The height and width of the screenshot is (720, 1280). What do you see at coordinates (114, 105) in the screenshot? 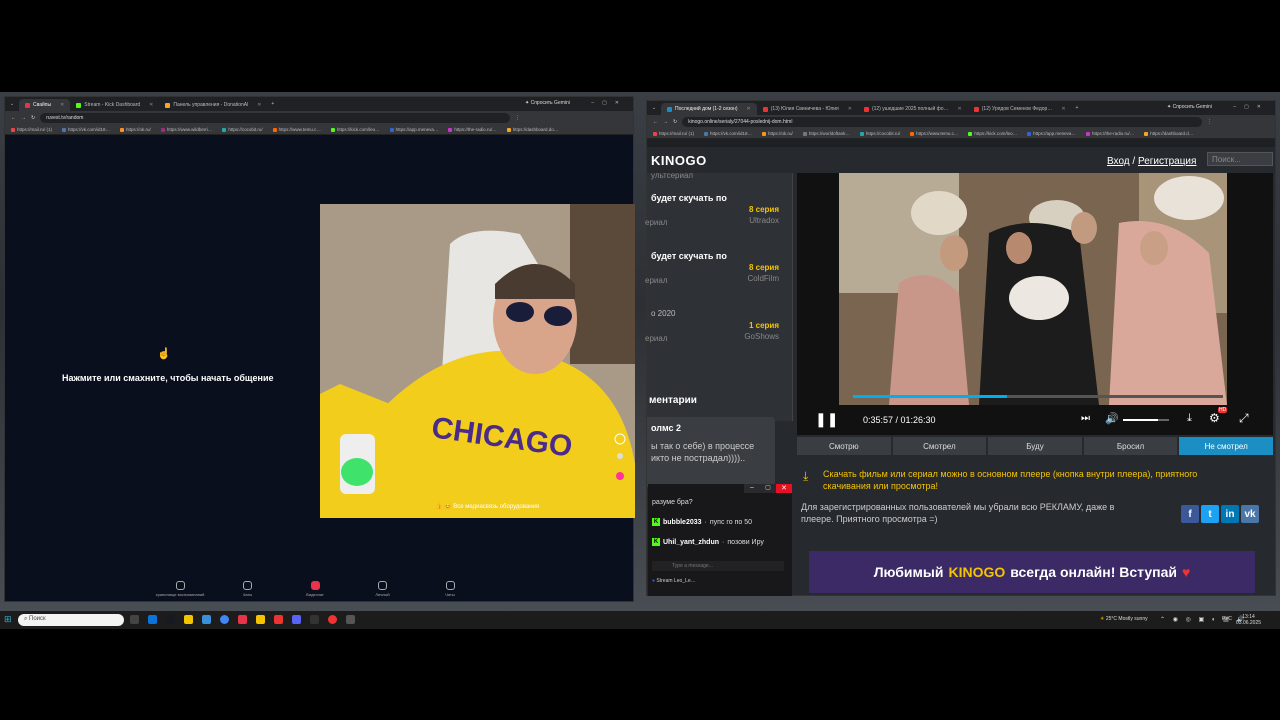
I see `left-tab-1: Stream - Kick Dashboard ✕` at bounding box center [114, 105].